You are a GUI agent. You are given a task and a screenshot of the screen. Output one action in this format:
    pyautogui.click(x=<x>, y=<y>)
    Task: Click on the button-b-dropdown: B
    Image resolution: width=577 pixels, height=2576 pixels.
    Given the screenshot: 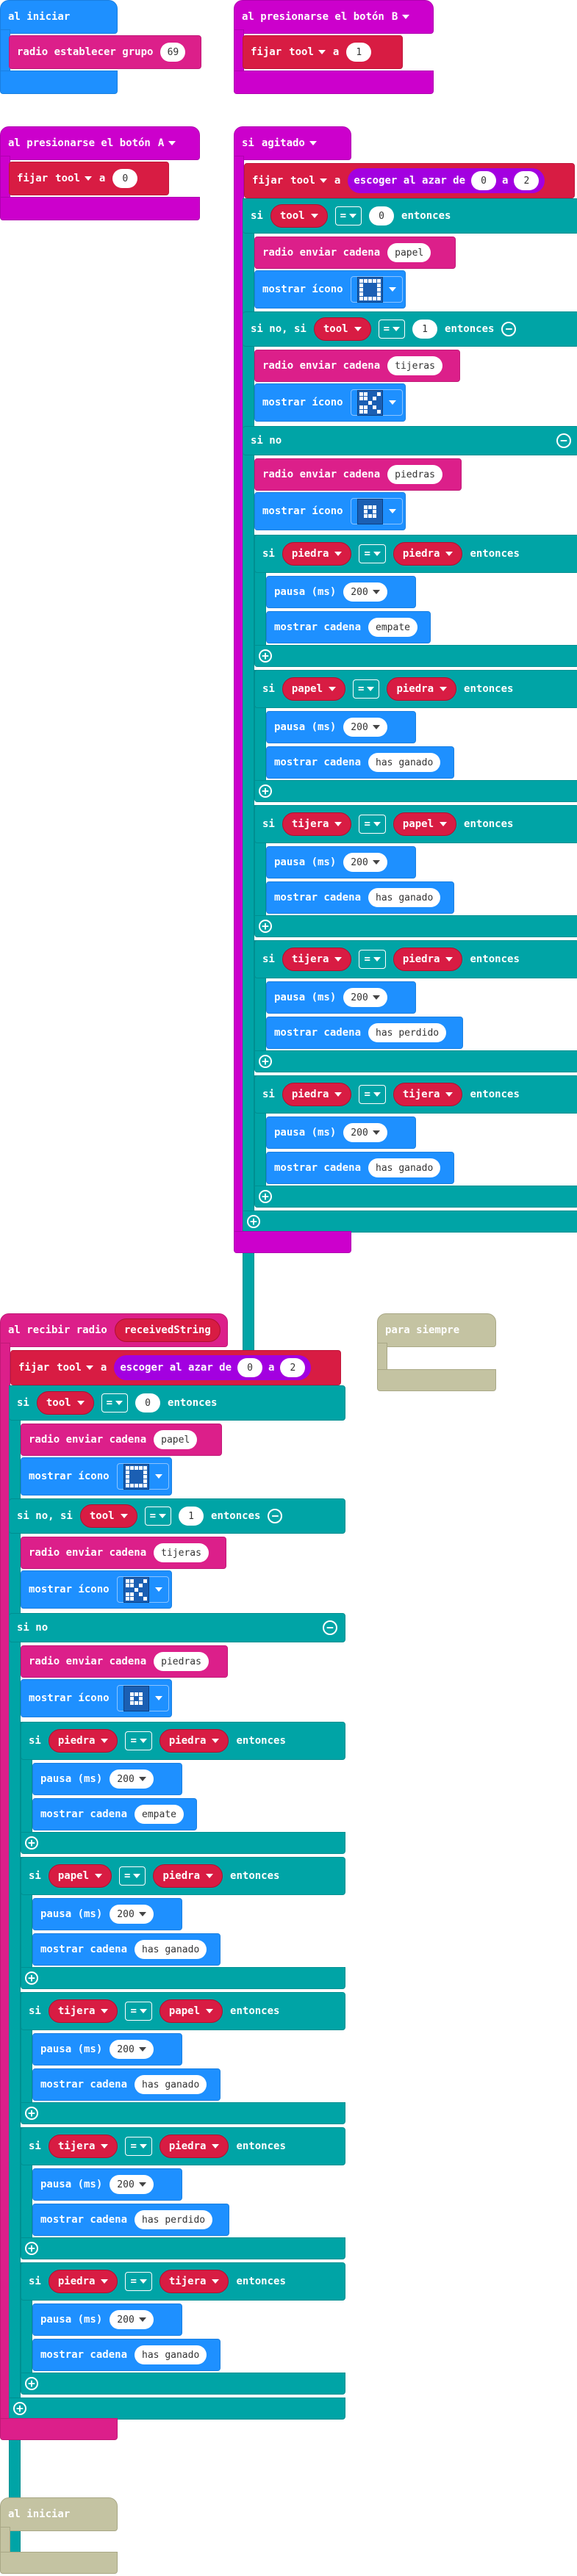 What is the action you would take?
    pyautogui.click(x=401, y=17)
    